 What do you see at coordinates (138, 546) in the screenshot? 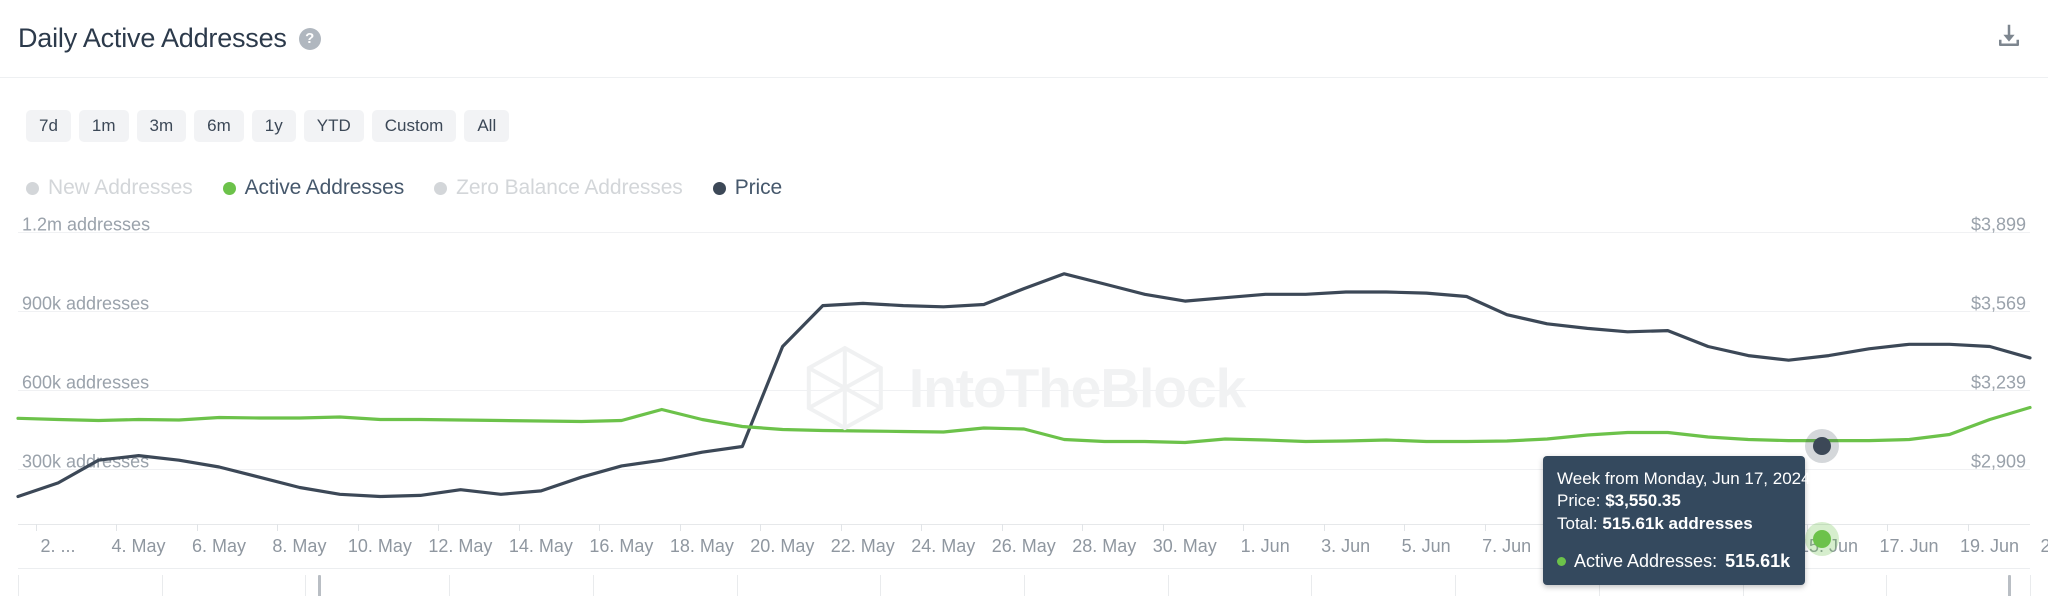
I see `x-axis-tick-label: 4. May` at bounding box center [138, 546].